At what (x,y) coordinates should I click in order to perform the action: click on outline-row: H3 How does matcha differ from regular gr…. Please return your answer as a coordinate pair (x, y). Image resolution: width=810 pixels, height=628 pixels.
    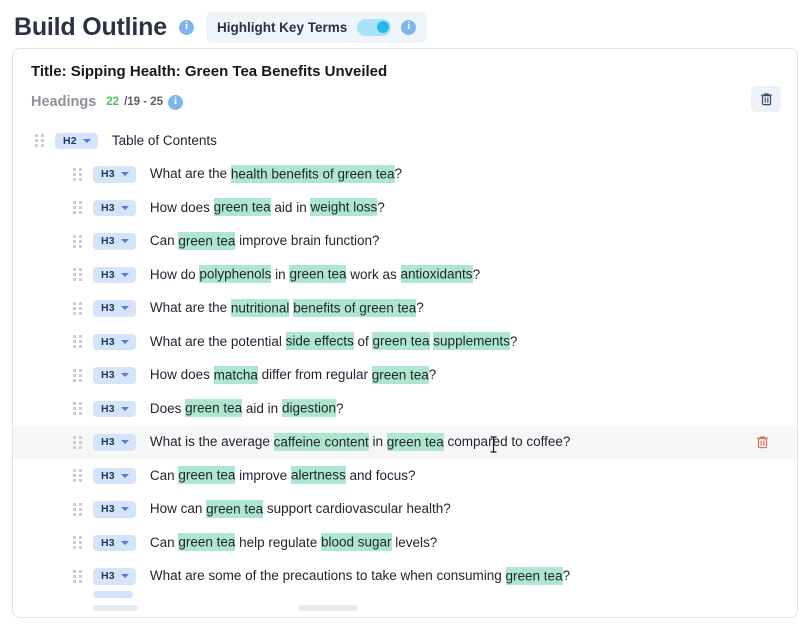
    Looking at the image, I should click on (405, 376).